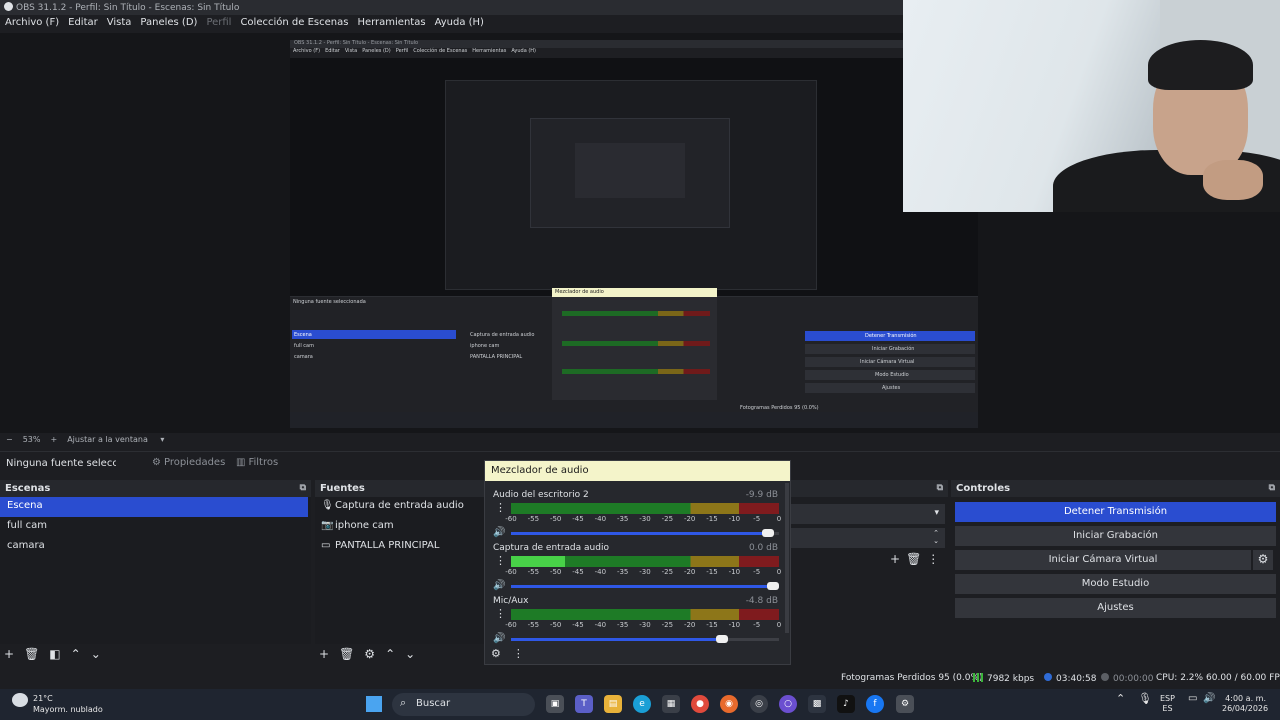  I want to click on stop-stream-button: Detener Transmisión, so click(1115, 512).